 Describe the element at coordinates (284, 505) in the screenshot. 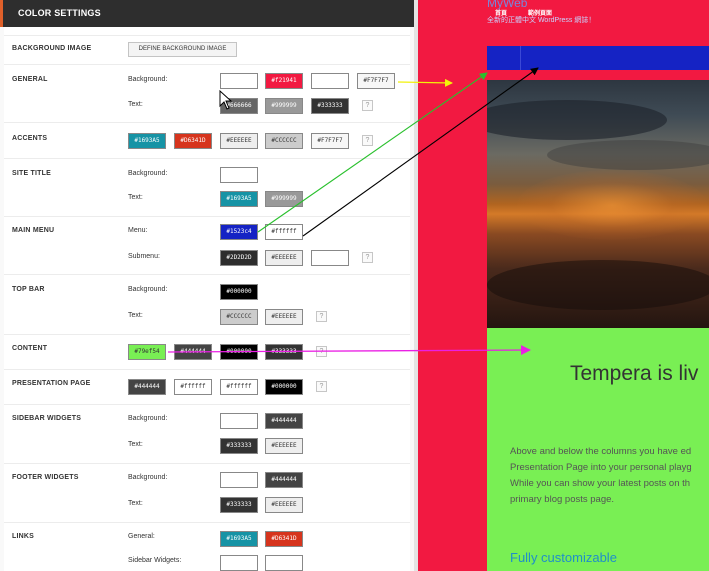

I see `footer-widgets-text-color-2: #EEEEEE` at that location.